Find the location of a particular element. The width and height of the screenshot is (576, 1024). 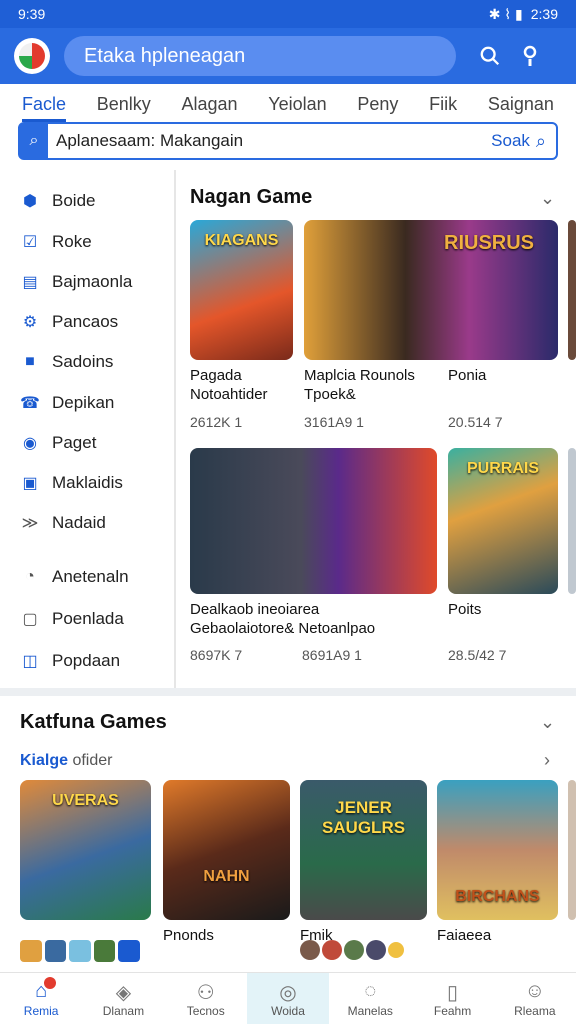

people-icon: ⚇ is located at coordinates (205, 992).